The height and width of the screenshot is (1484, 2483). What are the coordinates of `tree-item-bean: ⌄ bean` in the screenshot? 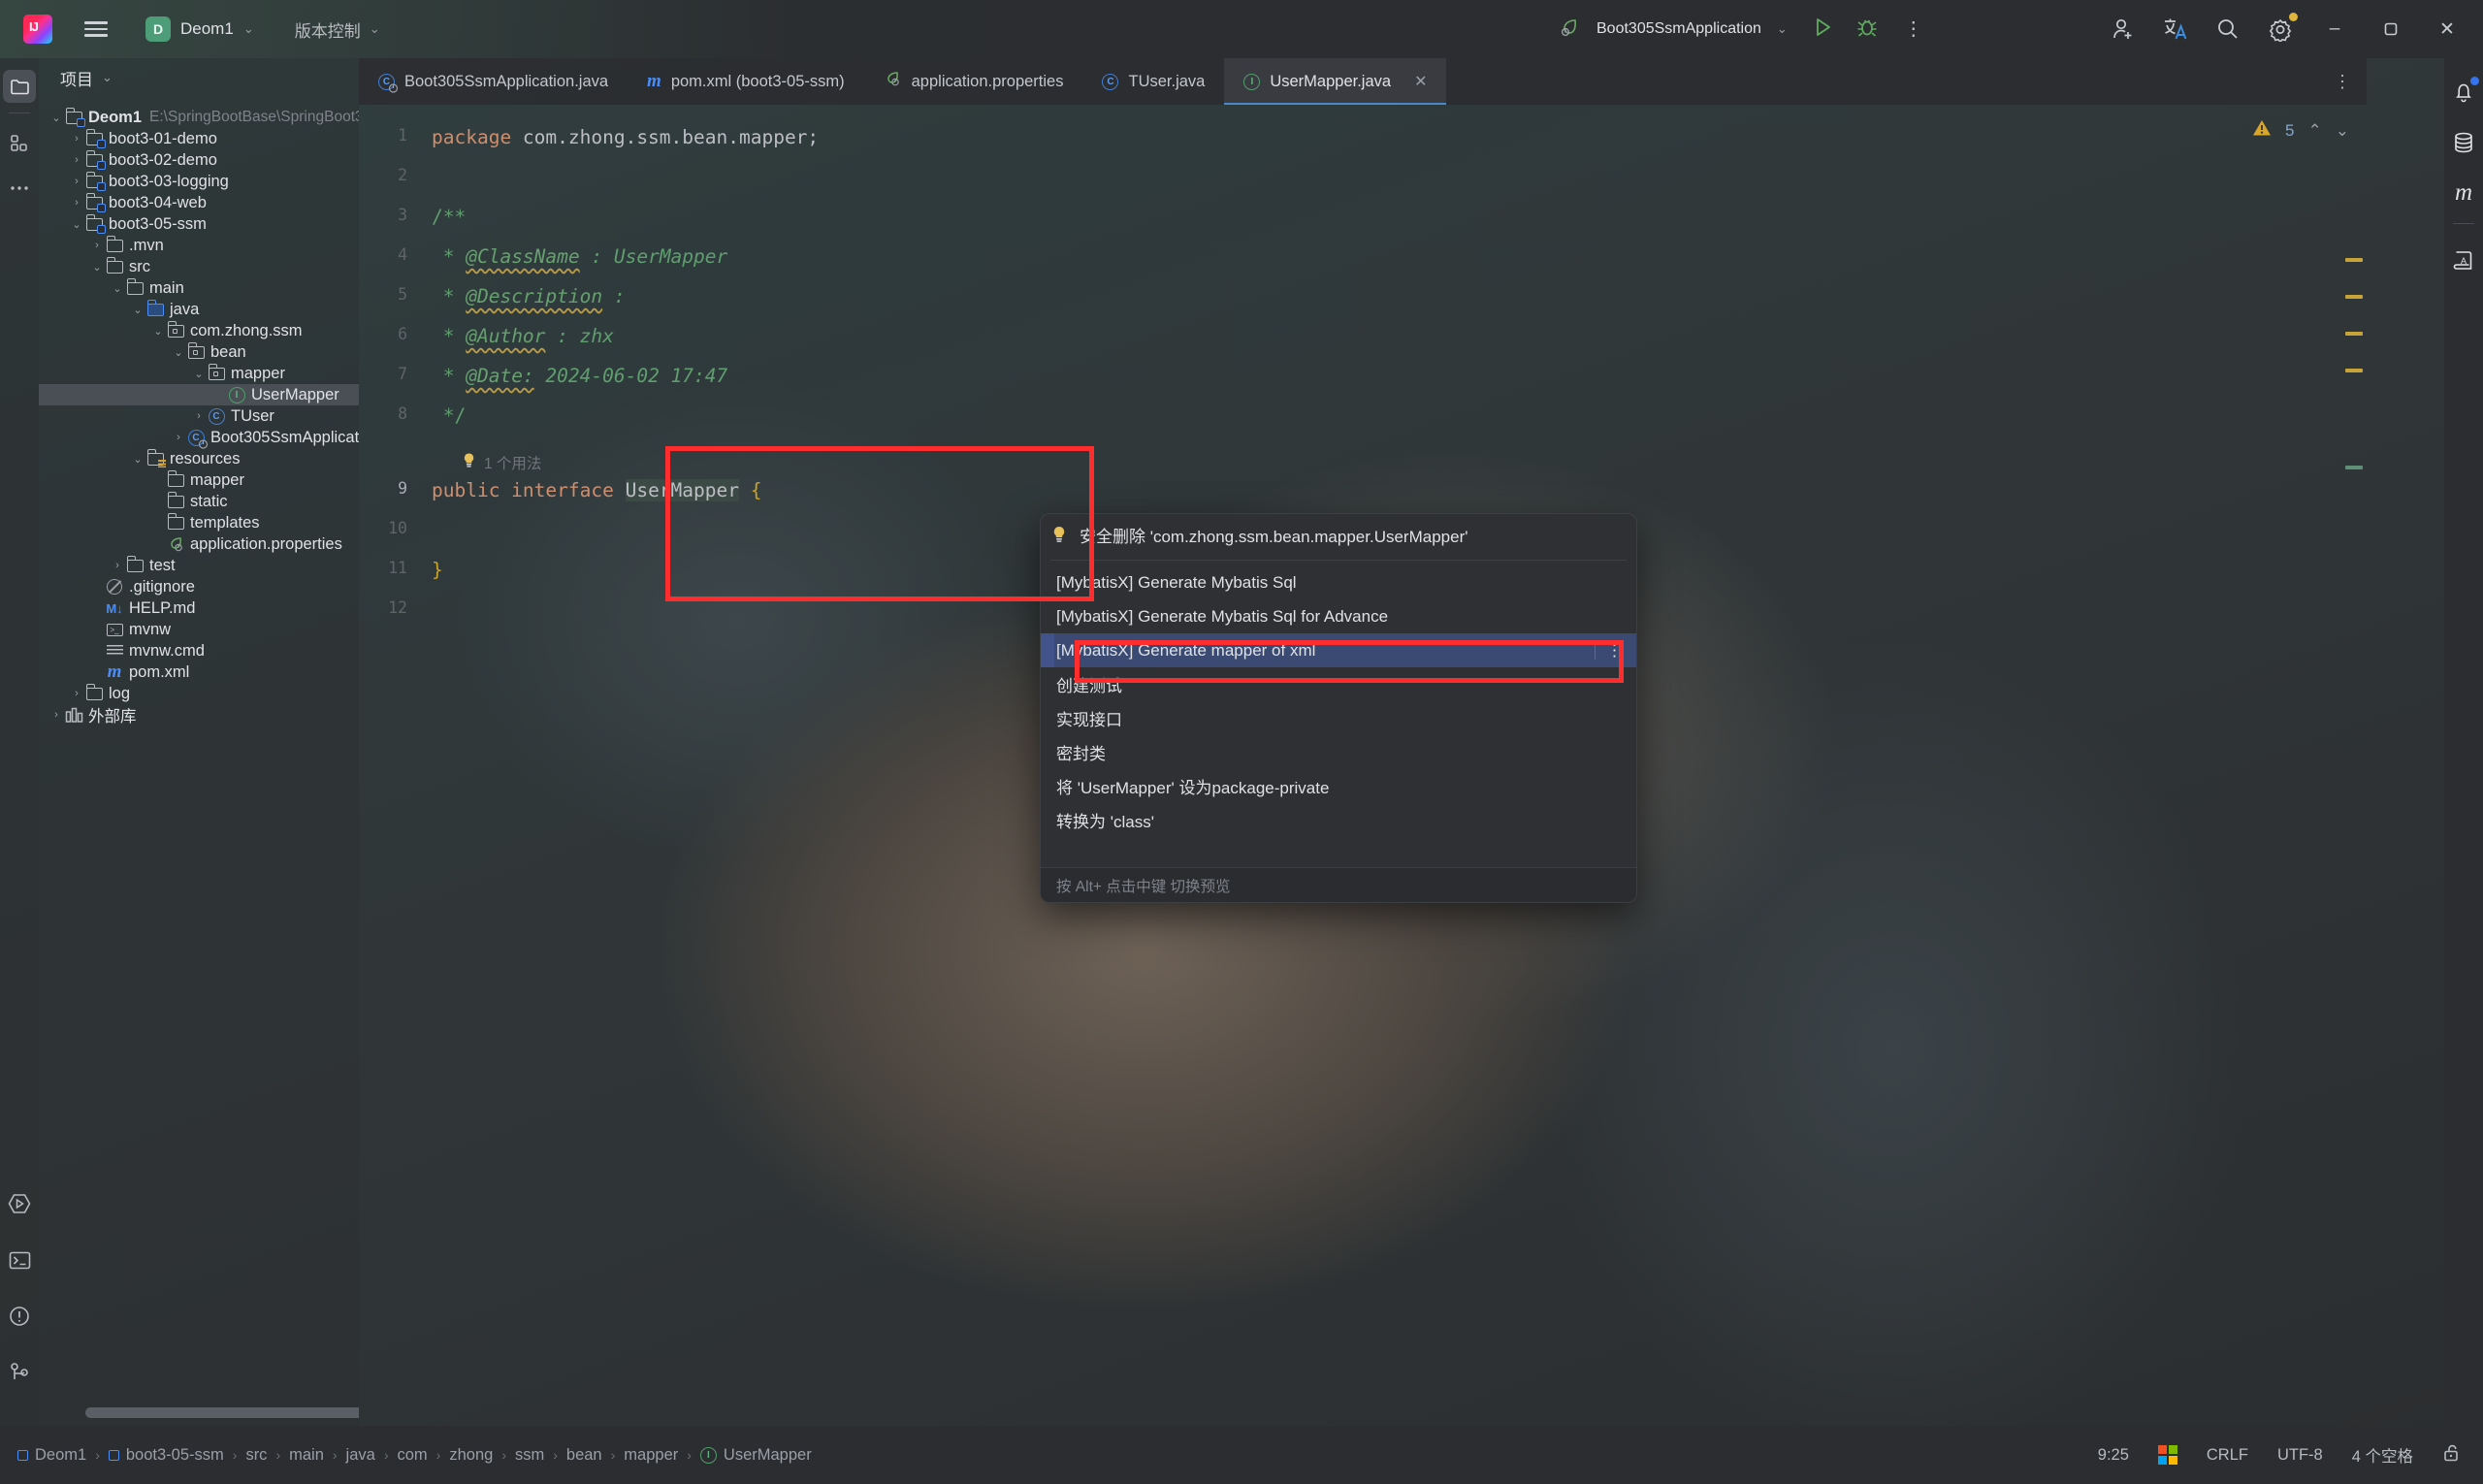 It's located at (199, 352).